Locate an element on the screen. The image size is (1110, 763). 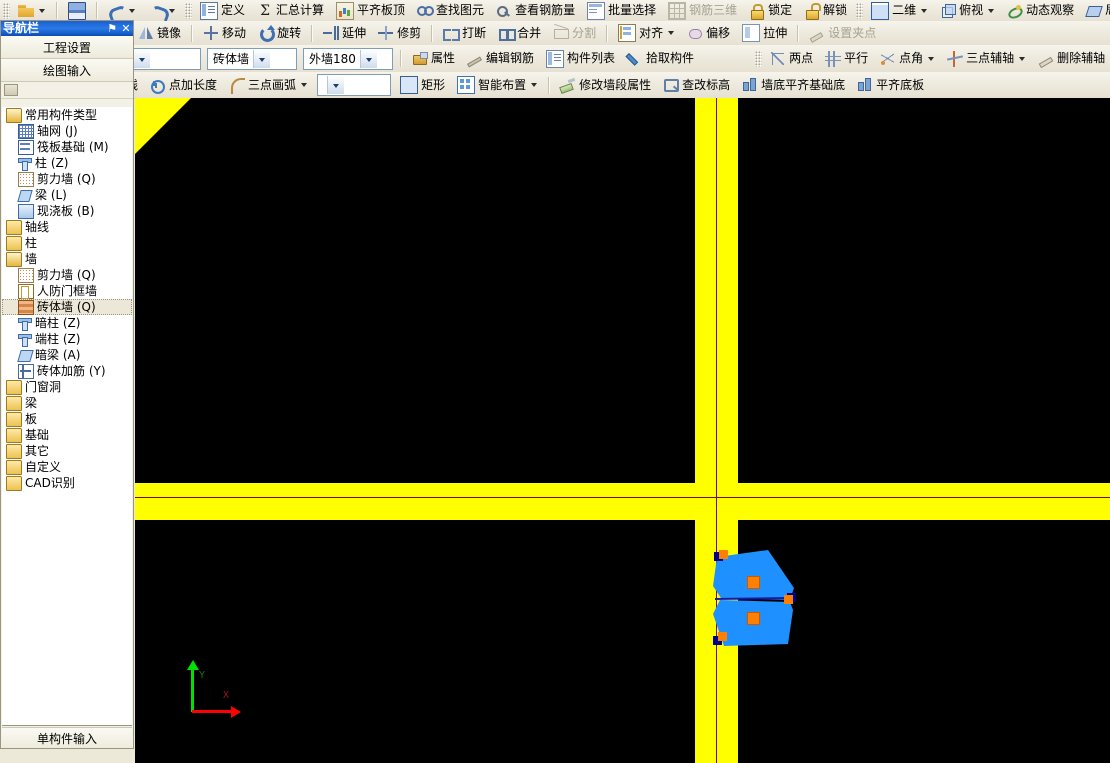
three-point-axis-button: 三点辅轴 is located at coordinates (986, 58).